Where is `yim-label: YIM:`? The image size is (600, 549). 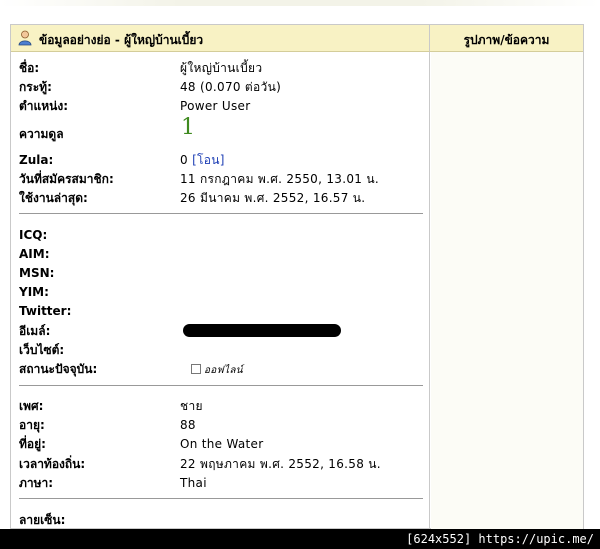
yim-label: YIM: is located at coordinates (34, 292).